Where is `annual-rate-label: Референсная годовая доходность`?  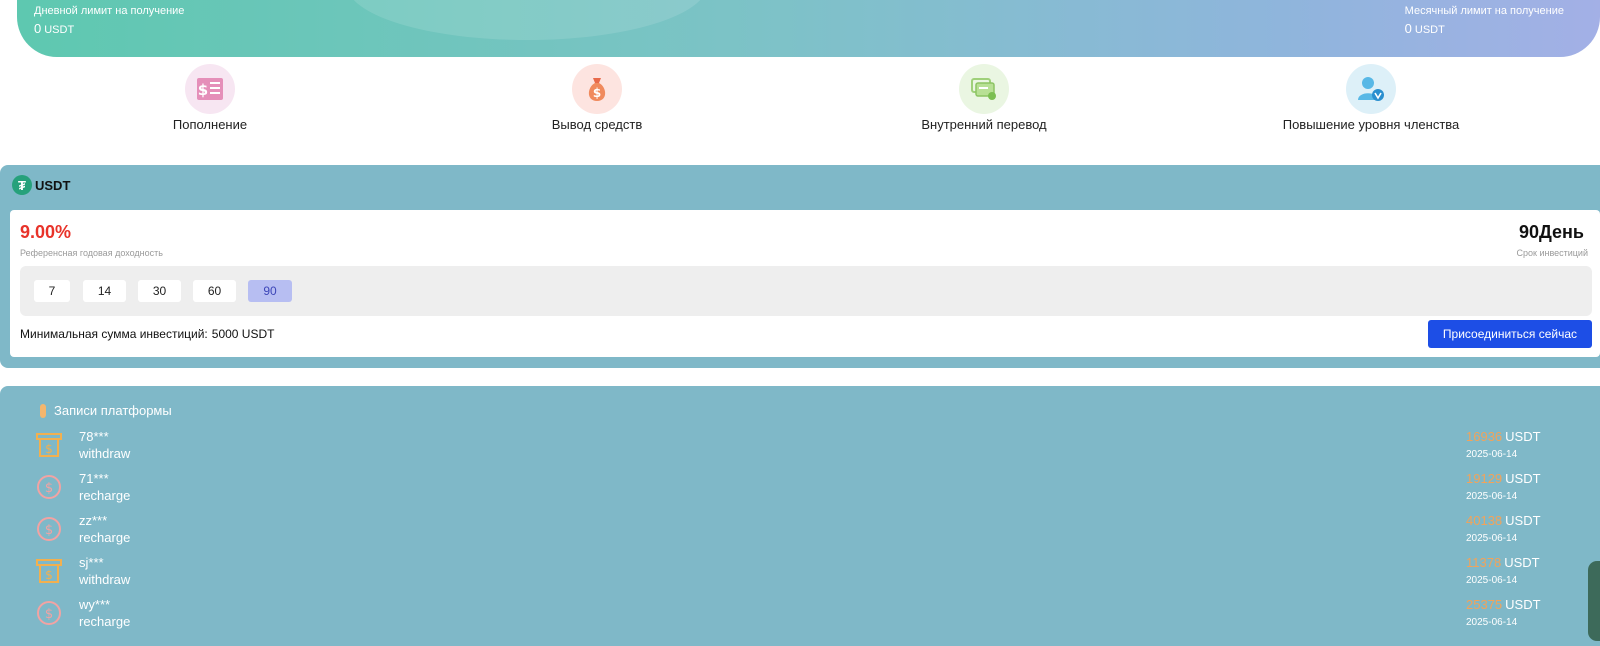
annual-rate-label: Референсная годовая доходность is located at coordinates (91, 253).